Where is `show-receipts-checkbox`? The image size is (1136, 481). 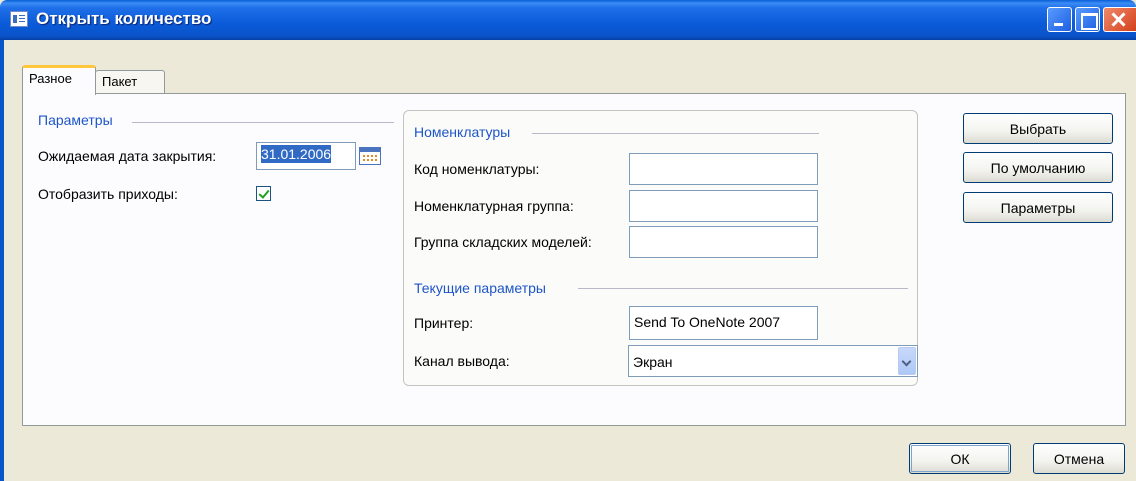
show-receipts-checkbox is located at coordinates (263, 193).